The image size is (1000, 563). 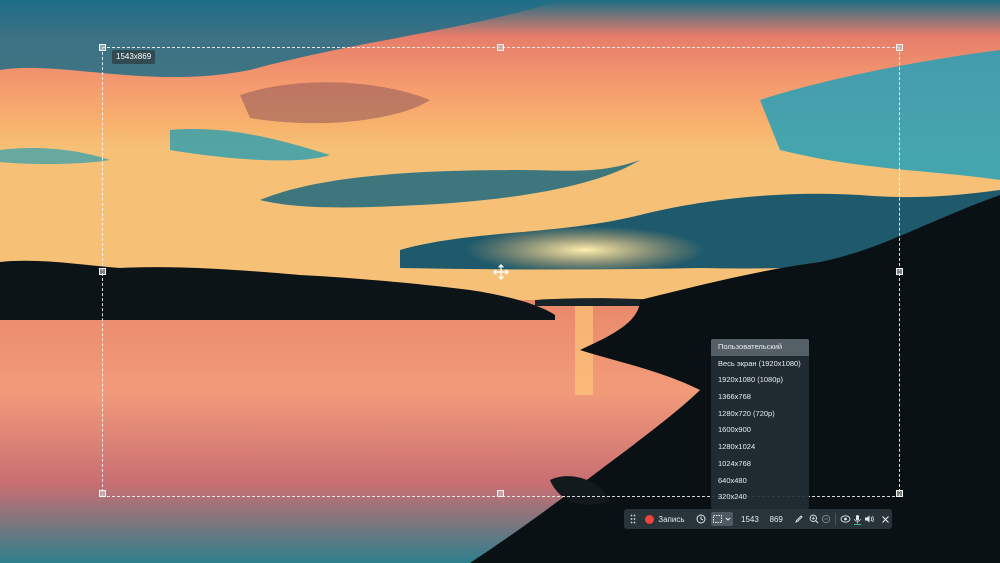 What do you see at coordinates (826, 519) in the screenshot?
I see `zoom-out-icon` at bounding box center [826, 519].